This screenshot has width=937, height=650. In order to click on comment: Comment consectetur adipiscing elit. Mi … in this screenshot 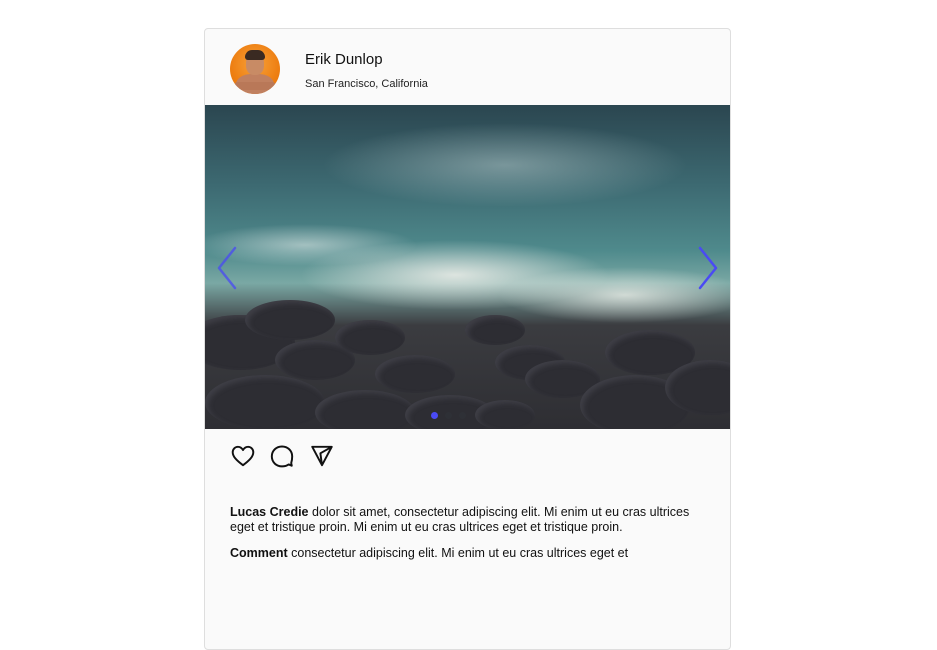, I will do `click(470, 553)`.